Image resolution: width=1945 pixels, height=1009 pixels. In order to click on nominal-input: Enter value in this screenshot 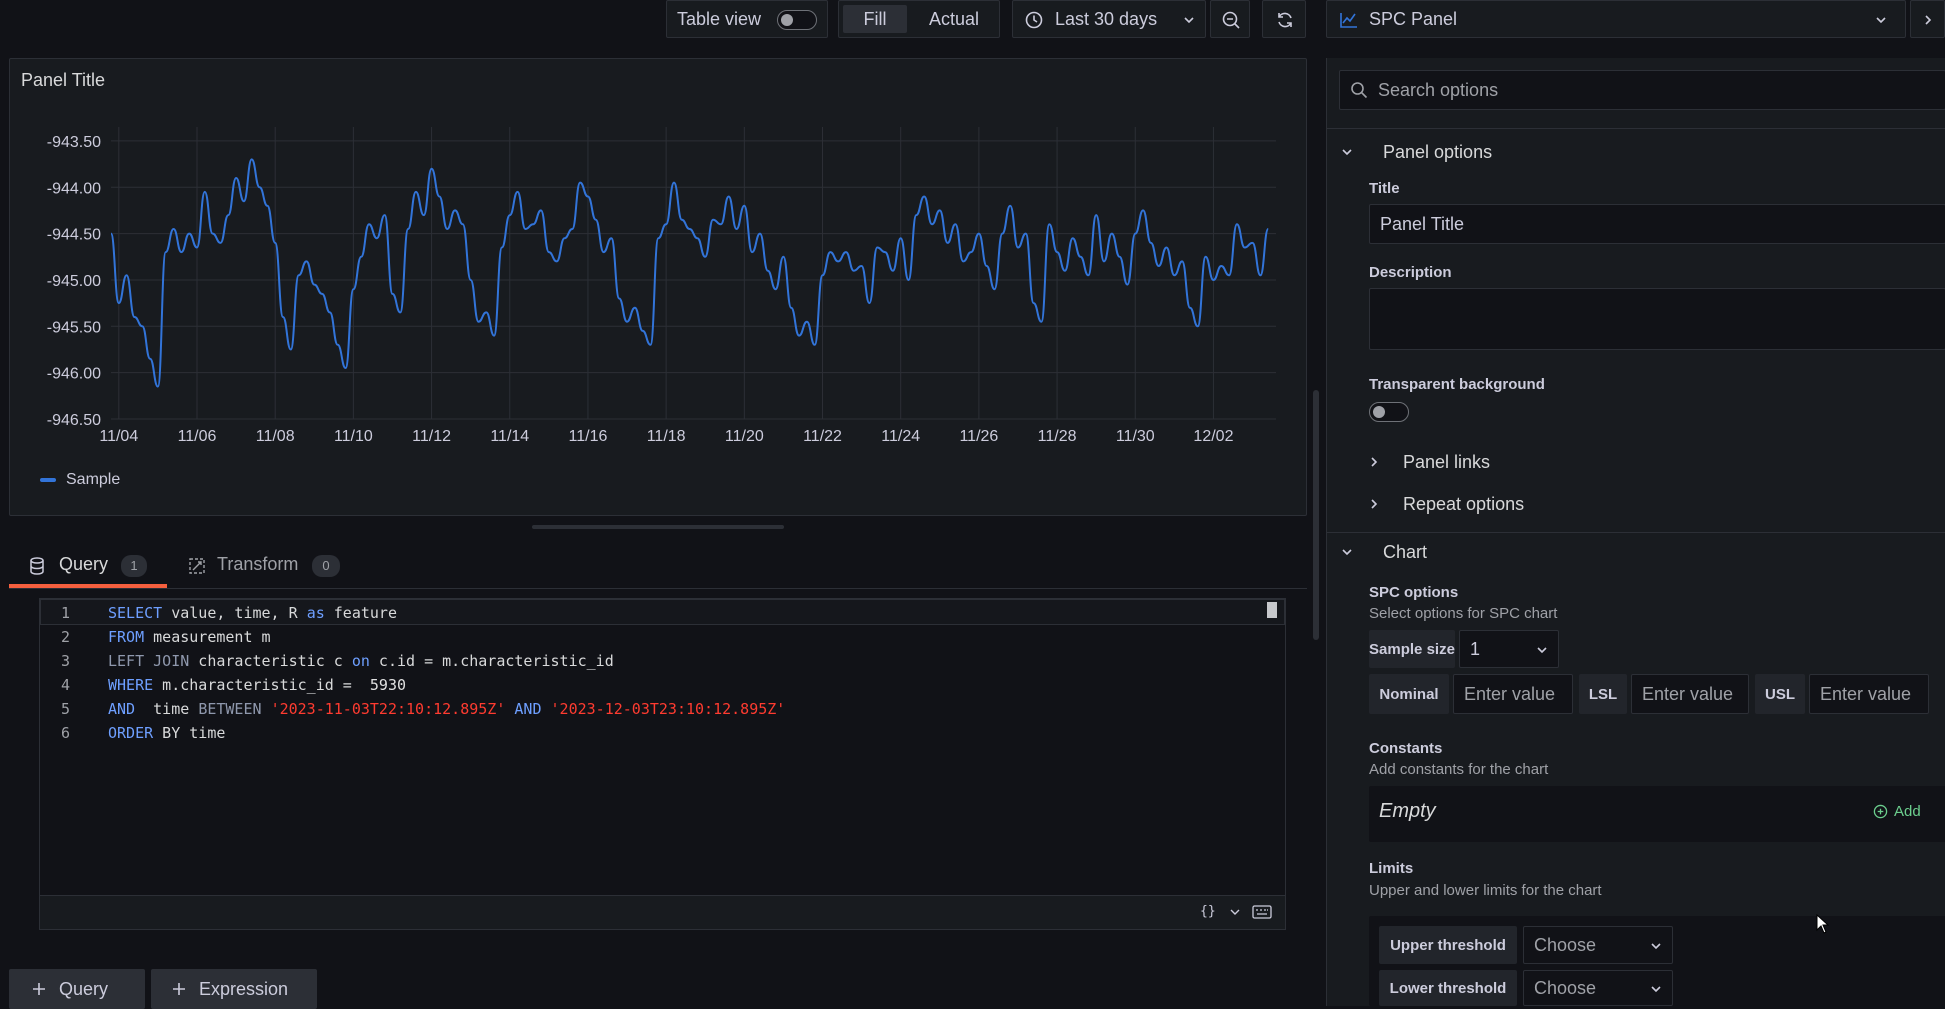, I will do `click(1513, 694)`.